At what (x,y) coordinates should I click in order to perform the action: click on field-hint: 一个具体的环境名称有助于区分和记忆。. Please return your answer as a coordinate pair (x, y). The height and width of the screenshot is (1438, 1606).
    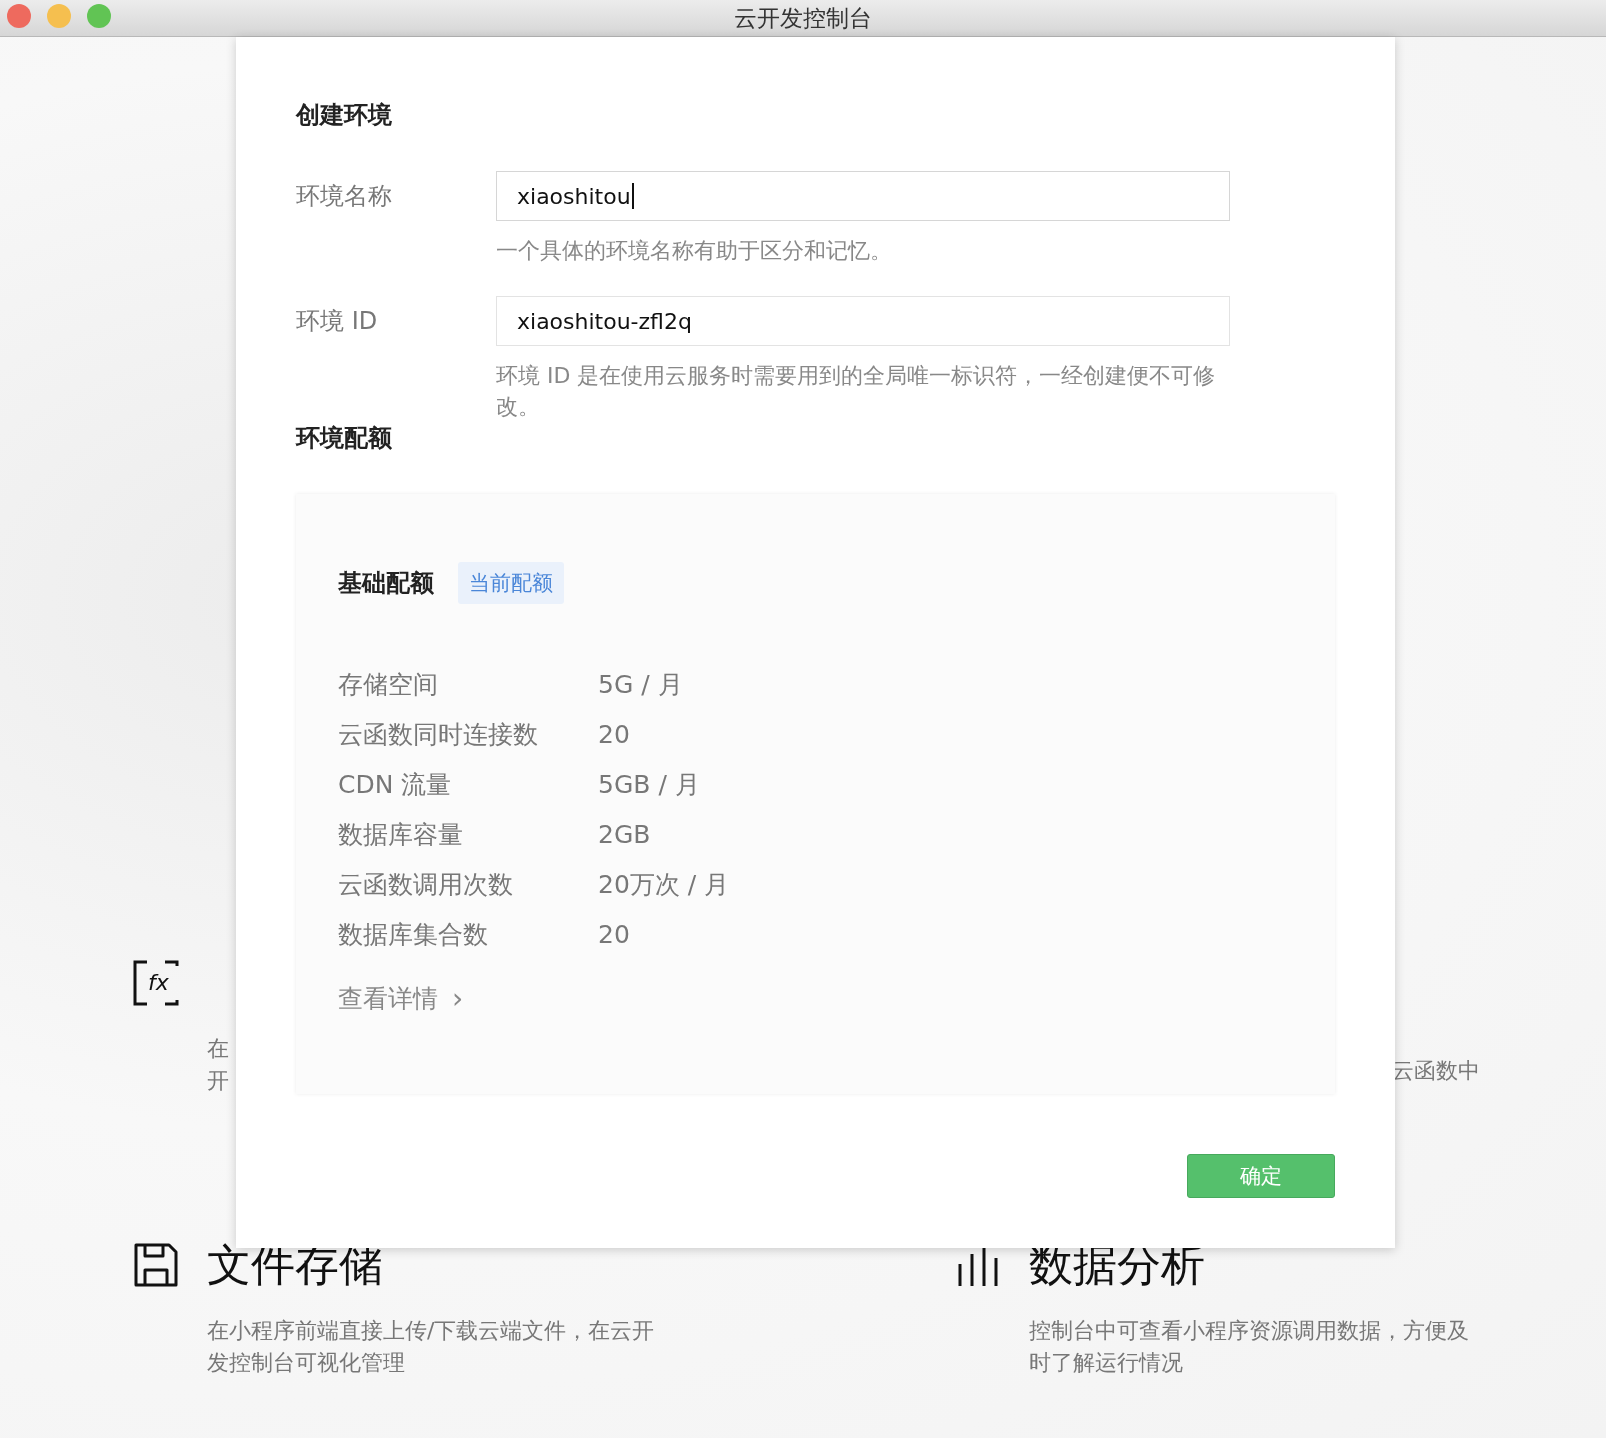
    Looking at the image, I should click on (694, 251).